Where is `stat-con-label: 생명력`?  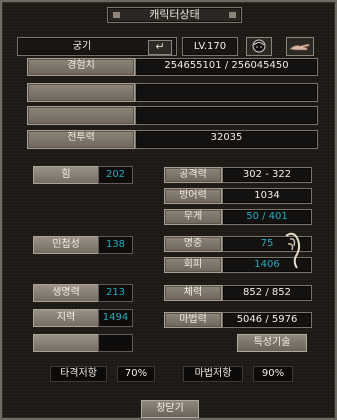 stat-con-label: 생명력 is located at coordinates (66, 293).